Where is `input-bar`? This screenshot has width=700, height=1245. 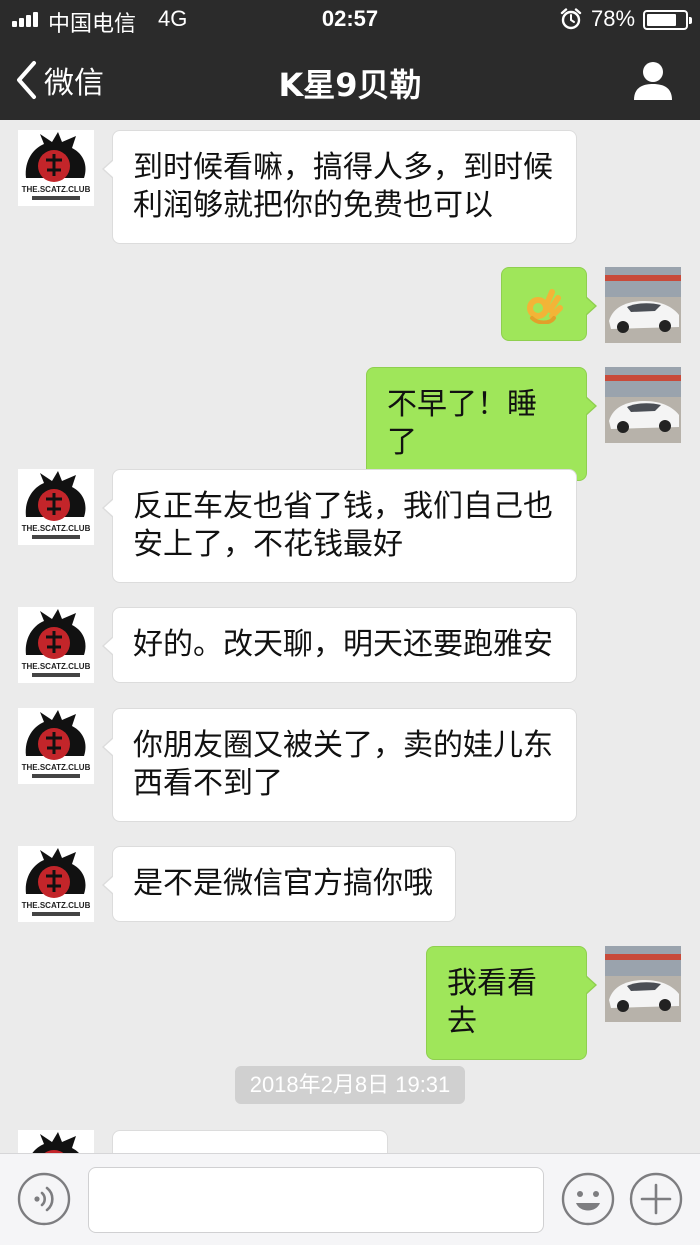 input-bar is located at coordinates (350, 1199).